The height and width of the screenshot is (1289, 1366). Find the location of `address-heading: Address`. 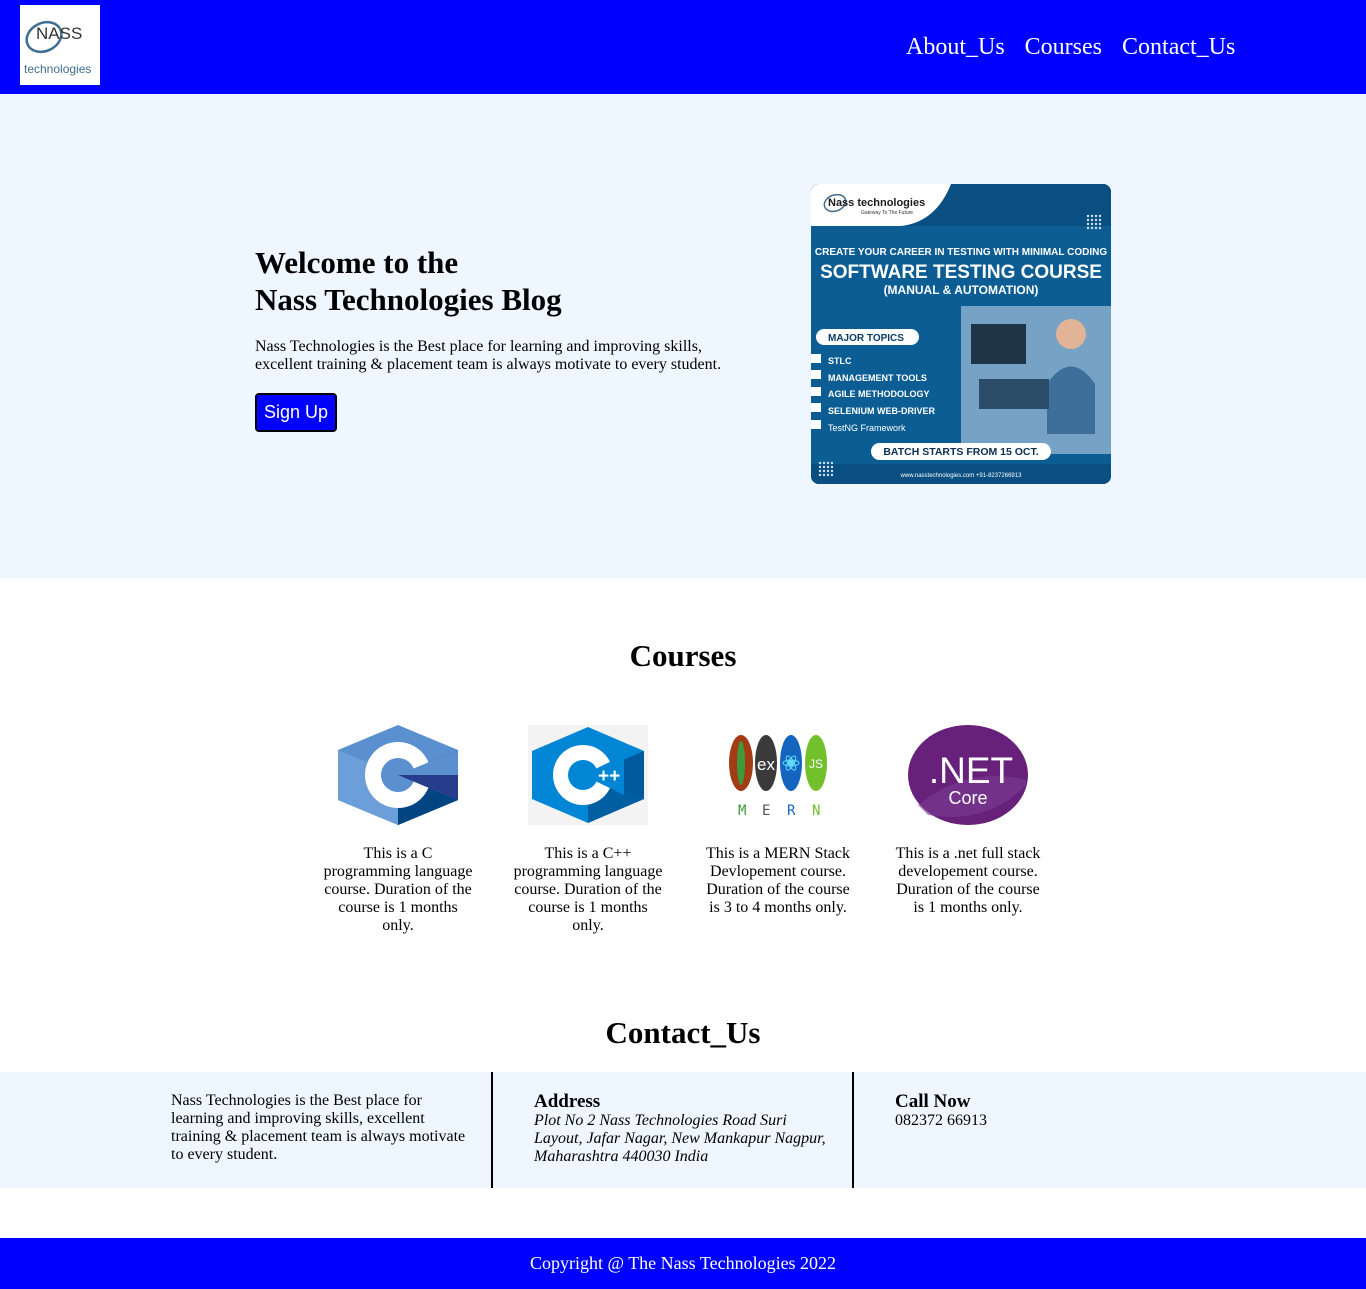

address-heading: Address is located at coordinates (567, 1101).